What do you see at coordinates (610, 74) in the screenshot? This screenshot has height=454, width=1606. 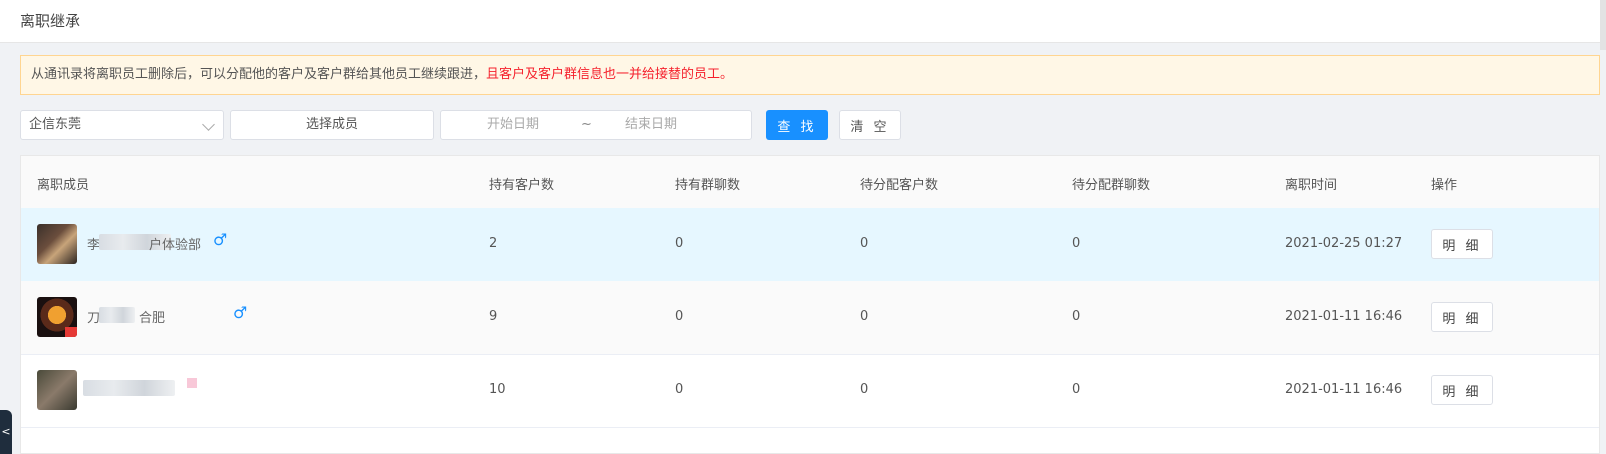 I see `notice-warning: 且客户及客户群信息也一并给接替的员工。` at bounding box center [610, 74].